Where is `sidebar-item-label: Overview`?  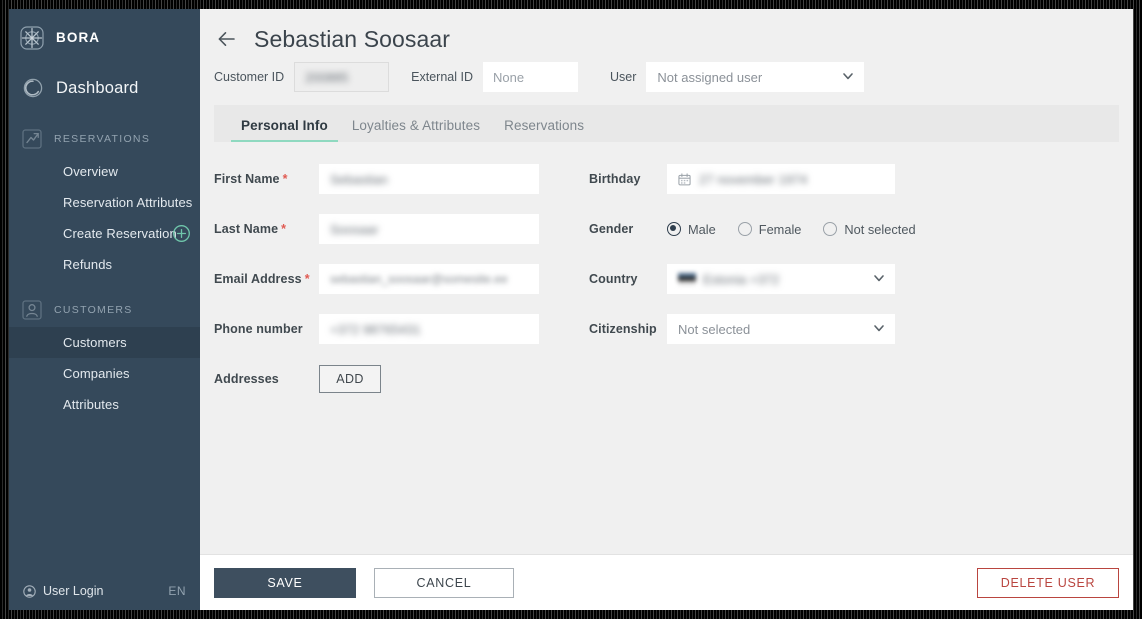
sidebar-item-label: Overview is located at coordinates (90, 171).